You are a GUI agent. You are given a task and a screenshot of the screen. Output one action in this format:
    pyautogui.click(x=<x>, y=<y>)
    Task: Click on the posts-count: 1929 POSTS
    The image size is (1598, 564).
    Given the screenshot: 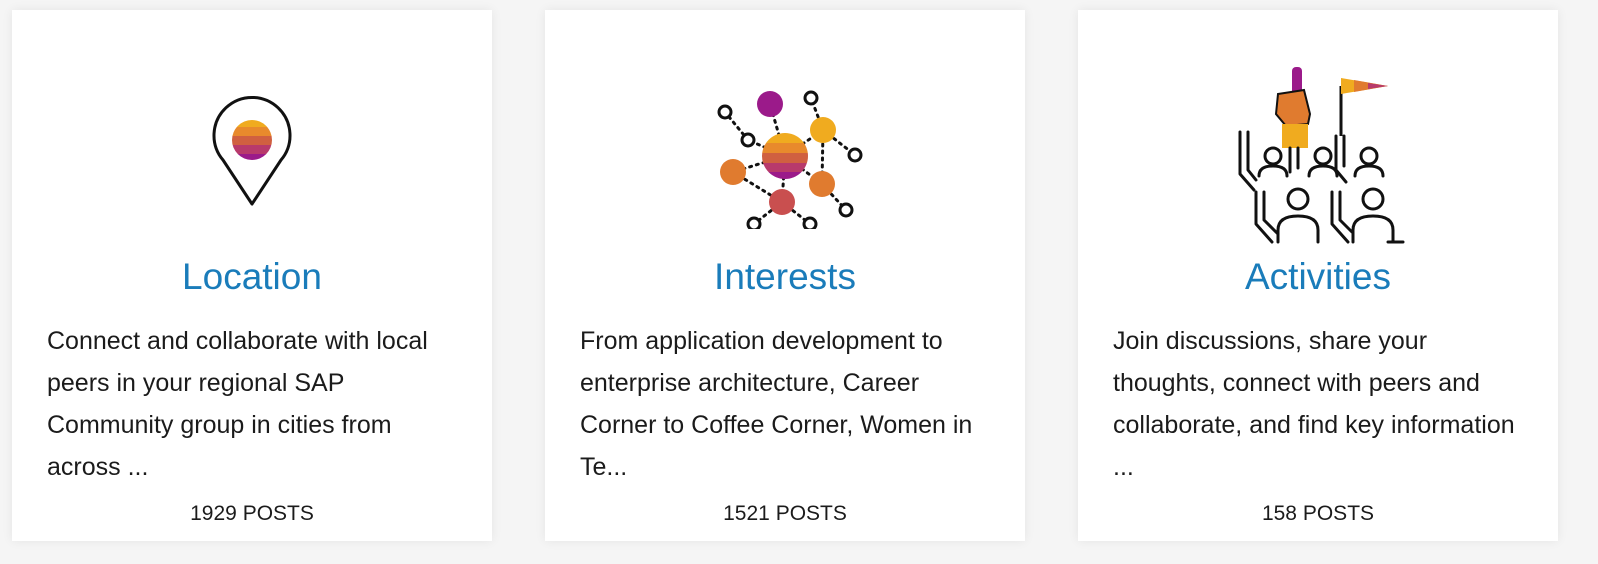 What is the action you would take?
    pyautogui.click(x=252, y=514)
    